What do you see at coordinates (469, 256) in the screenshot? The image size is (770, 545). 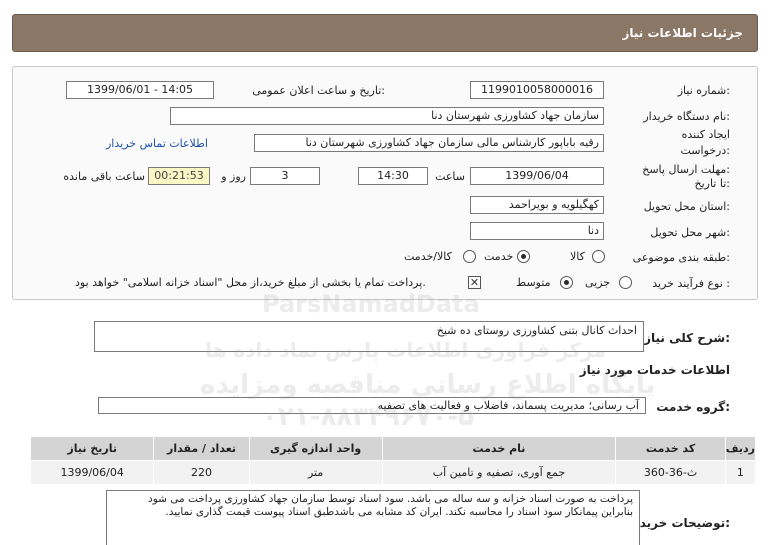 I see `category-goods-service-radio` at bounding box center [469, 256].